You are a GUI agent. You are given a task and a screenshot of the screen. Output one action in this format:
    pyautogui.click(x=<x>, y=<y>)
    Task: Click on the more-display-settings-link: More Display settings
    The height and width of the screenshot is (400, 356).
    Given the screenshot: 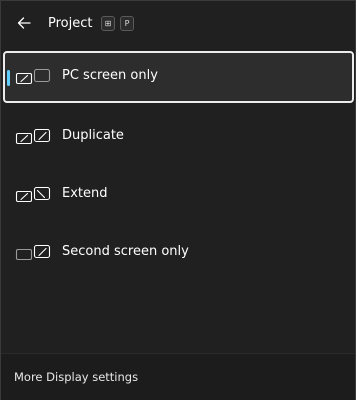 What is the action you would take?
    pyautogui.click(x=76, y=377)
    